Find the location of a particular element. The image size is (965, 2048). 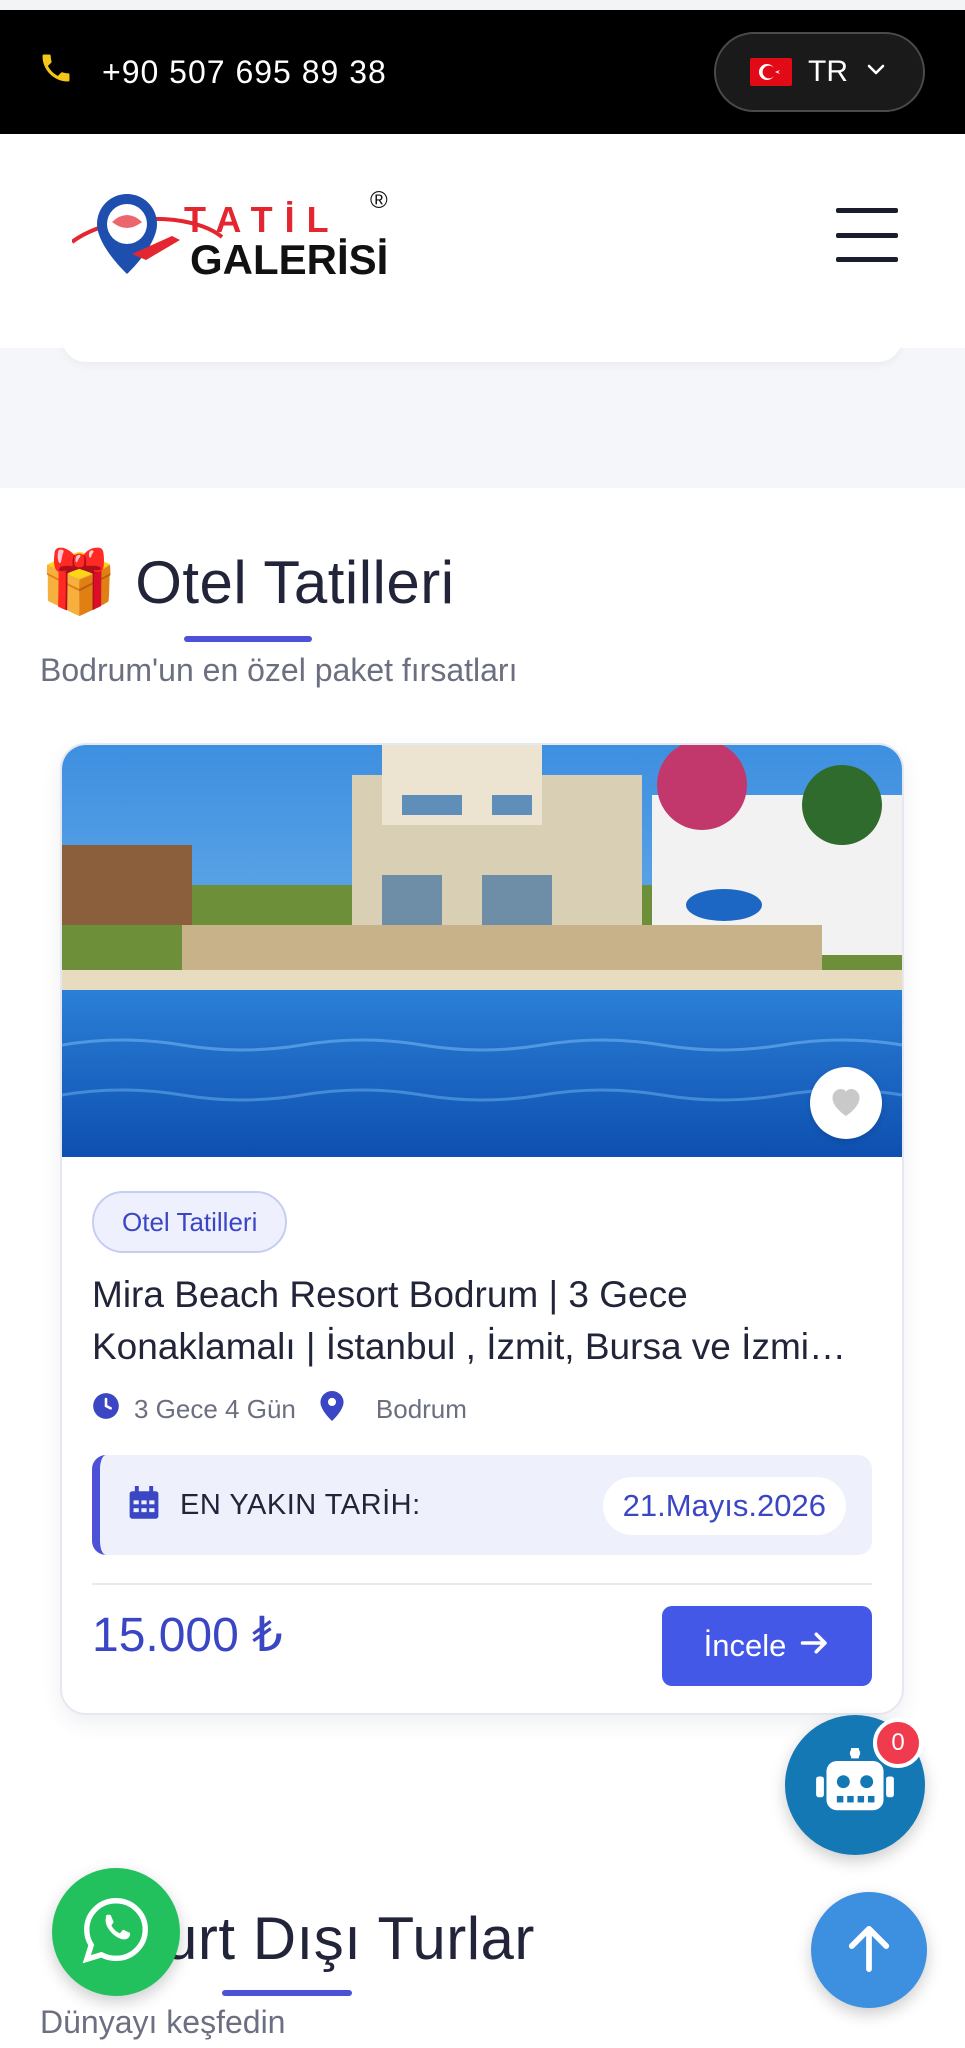

turkey-flag-icon is located at coordinates (771, 72).